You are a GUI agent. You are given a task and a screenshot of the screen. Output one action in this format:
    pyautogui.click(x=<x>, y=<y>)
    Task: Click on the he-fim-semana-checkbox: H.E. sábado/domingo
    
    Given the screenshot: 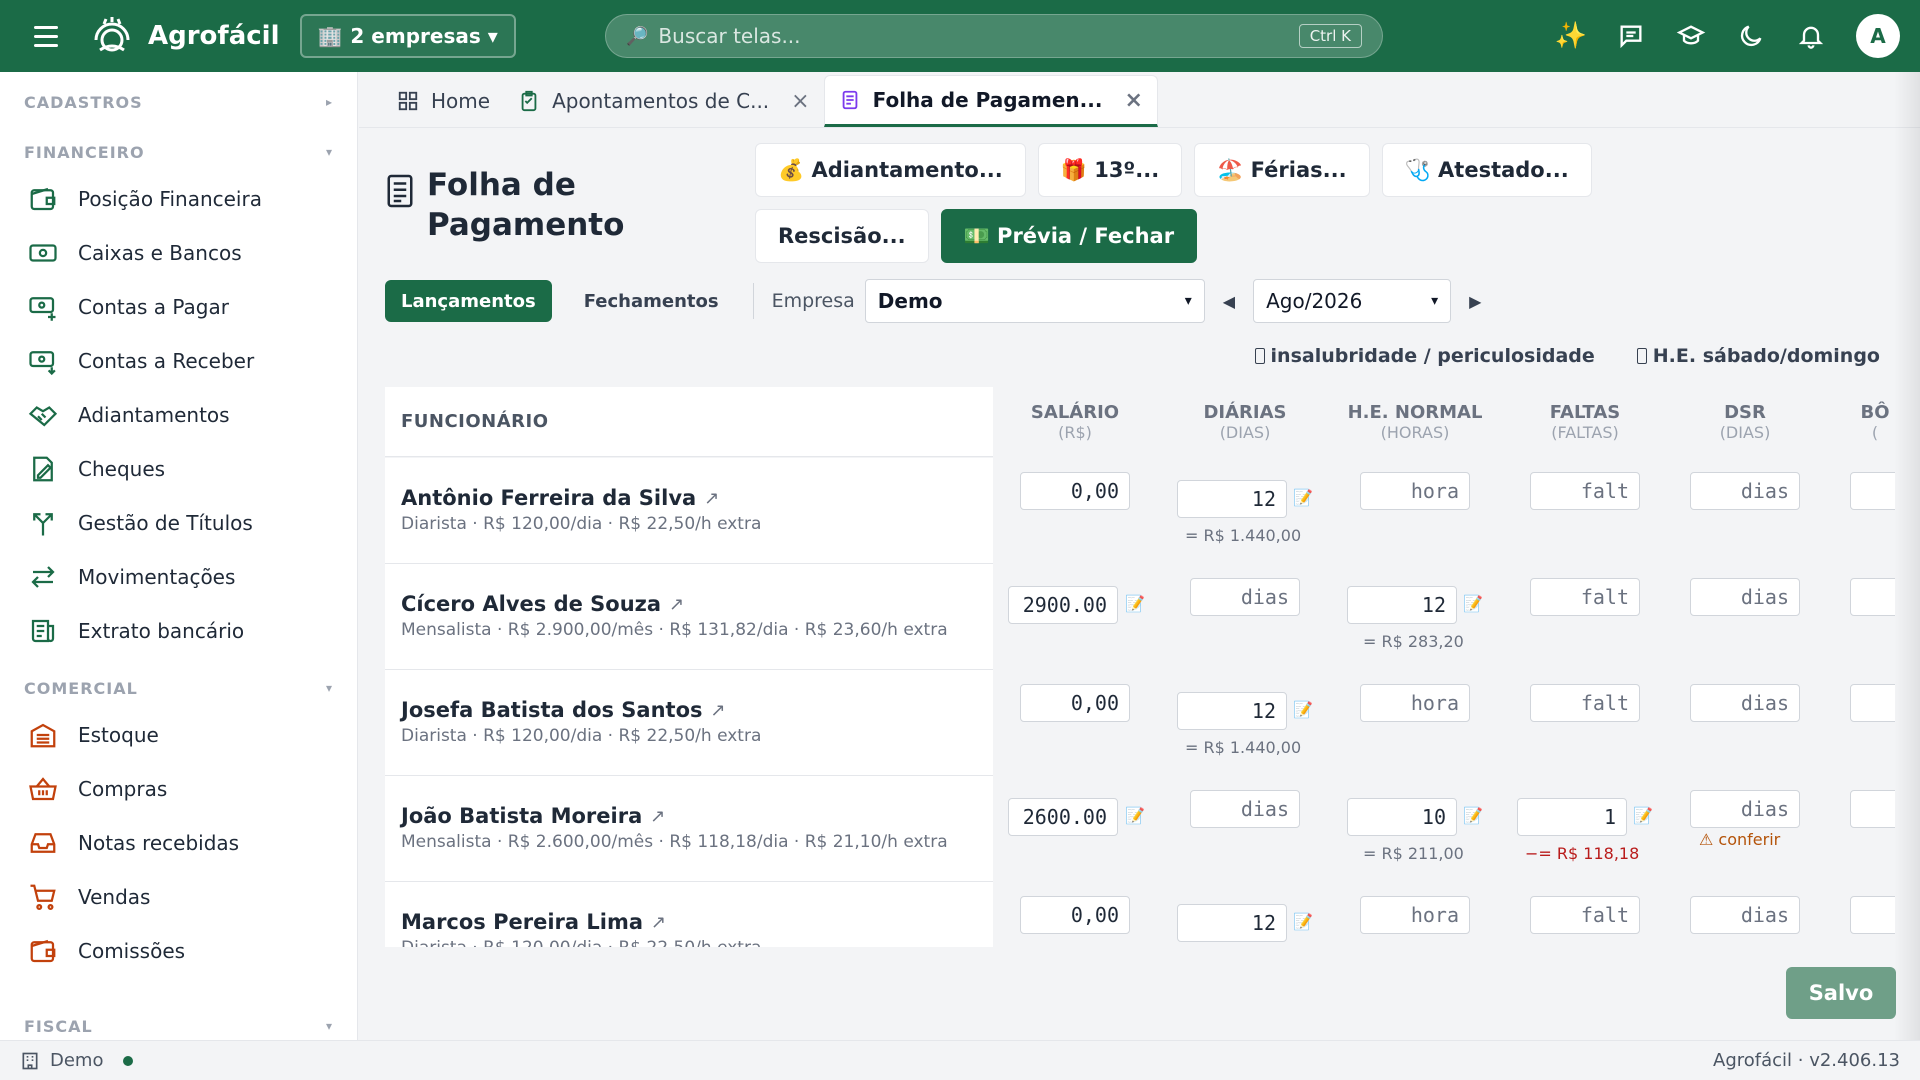 What is the action you would take?
    pyautogui.click(x=1758, y=356)
    